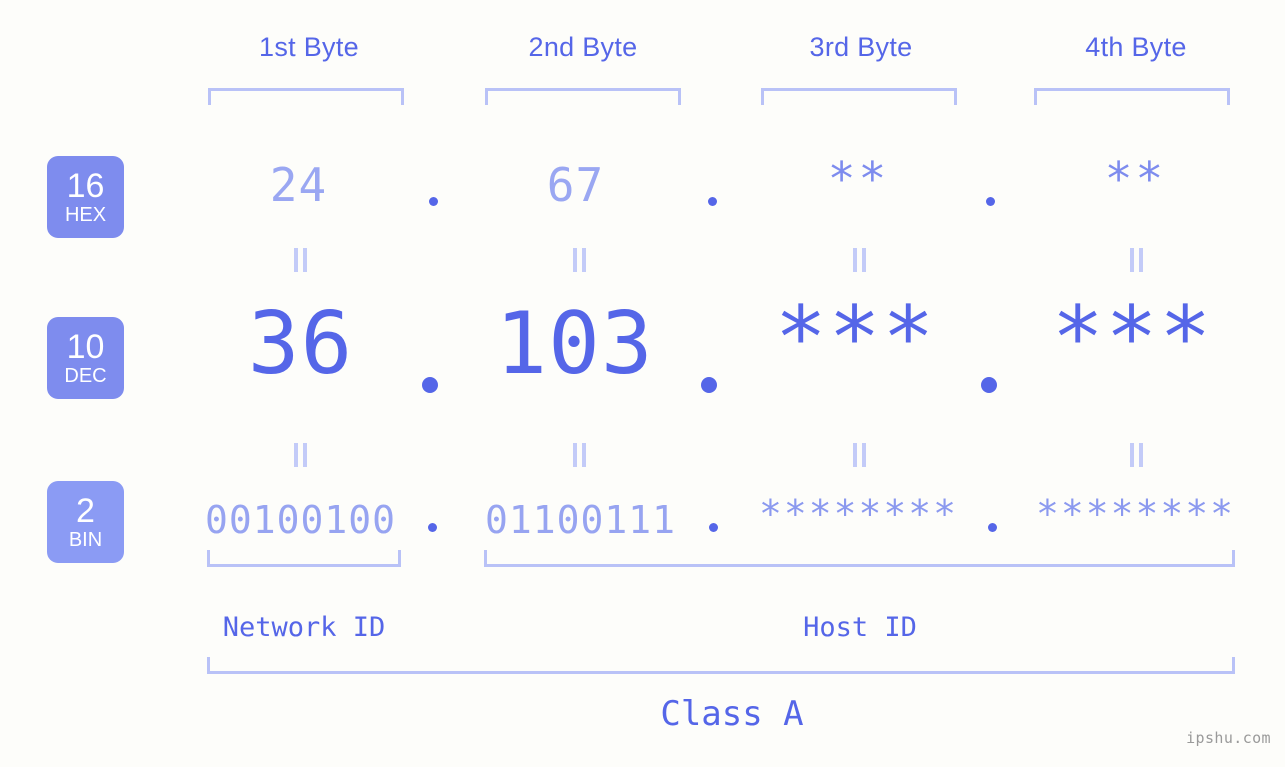 The width and height of the screenshot is (1285, 767). What do you see at coordinates (1135, 514) in the screenshot?
I see `bin-value-byte-4: ********` at bounding box center [1135, 514].